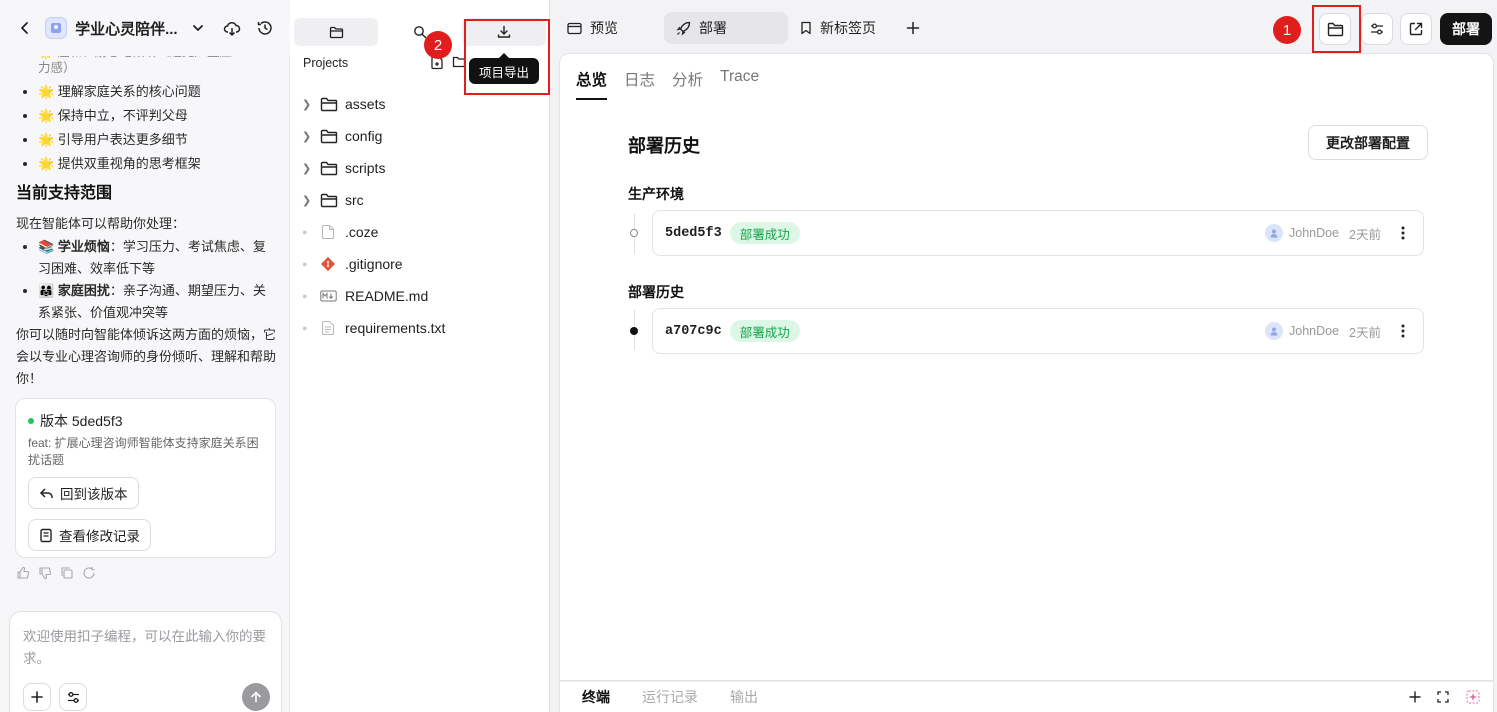 This screenshot has height=712, width=1497. Describe the element at coordinates (387, 296) in the screenshot. I see `file-name: README.md` at that location.